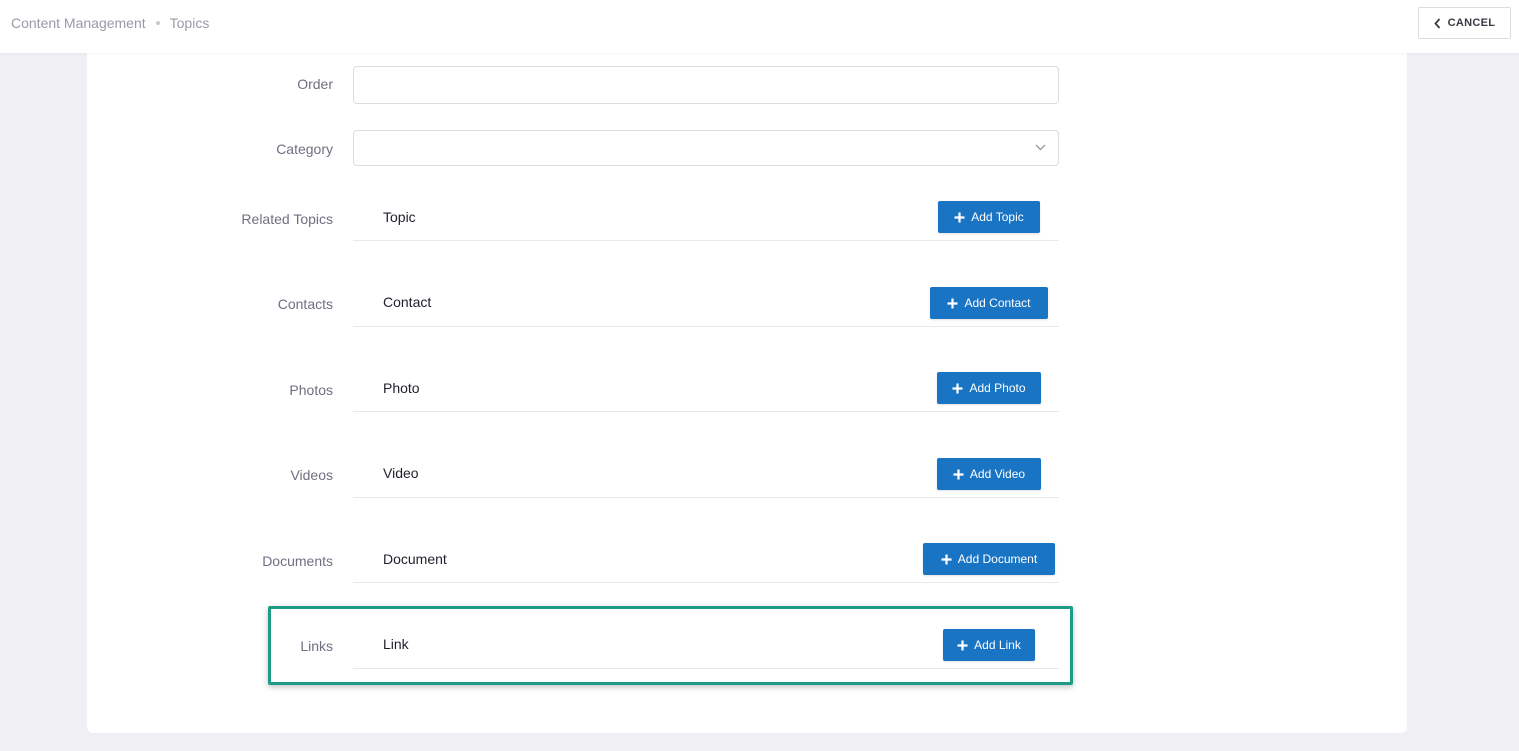  What do you see at coordinates (316, 646) in the screenshot?
I see `links-label: Links` at bounding box center [316, 646].